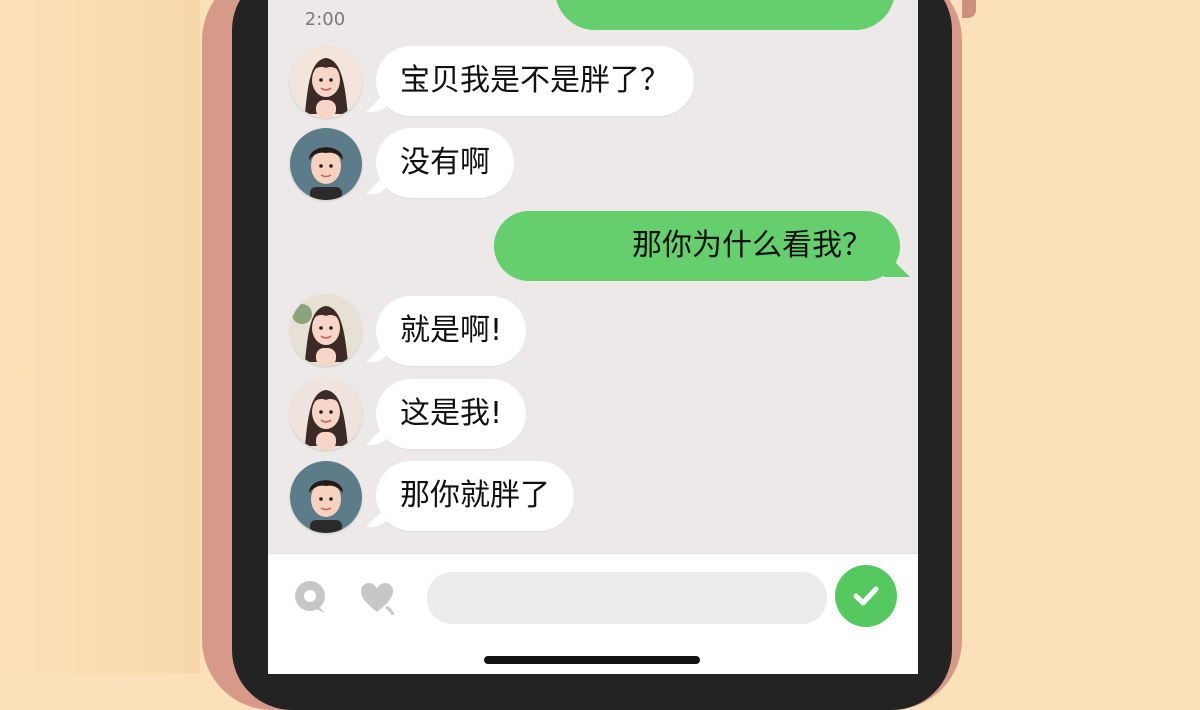 The image size is (1200, 710). Describe the element at coordinates (627, 598) in the screenshot. I see `message-input` at that location.